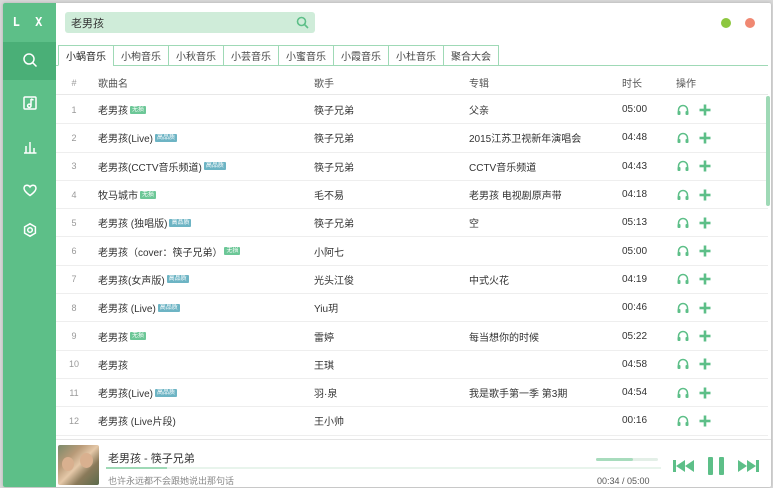 Image resolution: width=773 pixels, height=488 pixels. What do you see at coordinates (615, 459) in the screenshot?
I see `volume-fill` at bounding box center [615, 459].